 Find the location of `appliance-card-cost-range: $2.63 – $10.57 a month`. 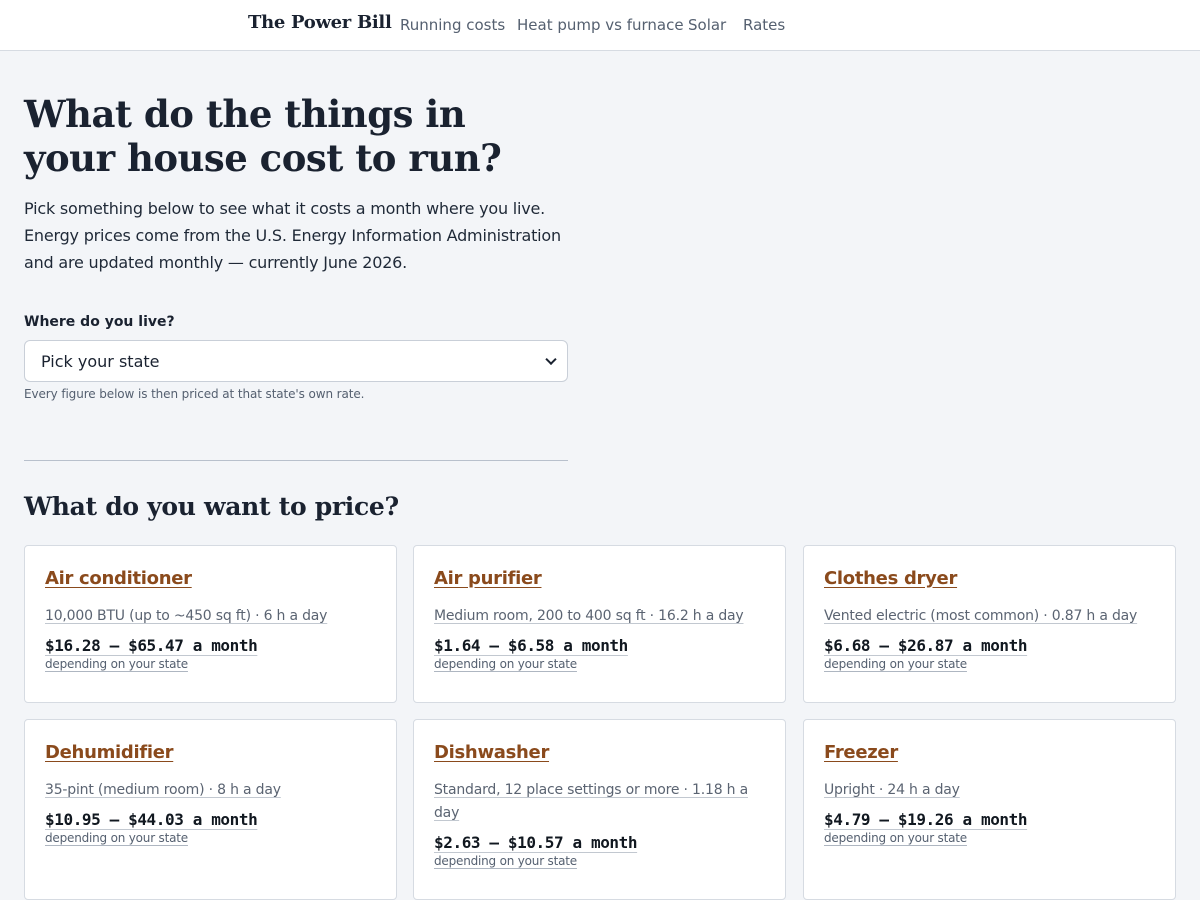

appliance-card-cost-range: $2.63 – $10.57 a month is located at coordinates (536, 842).